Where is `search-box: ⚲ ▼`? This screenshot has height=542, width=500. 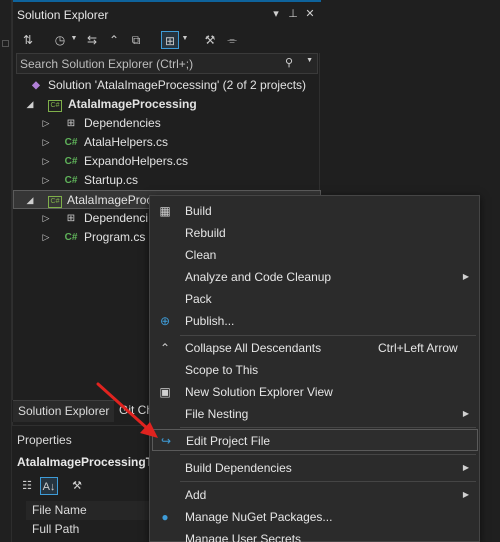 search-box: ⚲ ▼ is located at coordinates (167, 63).